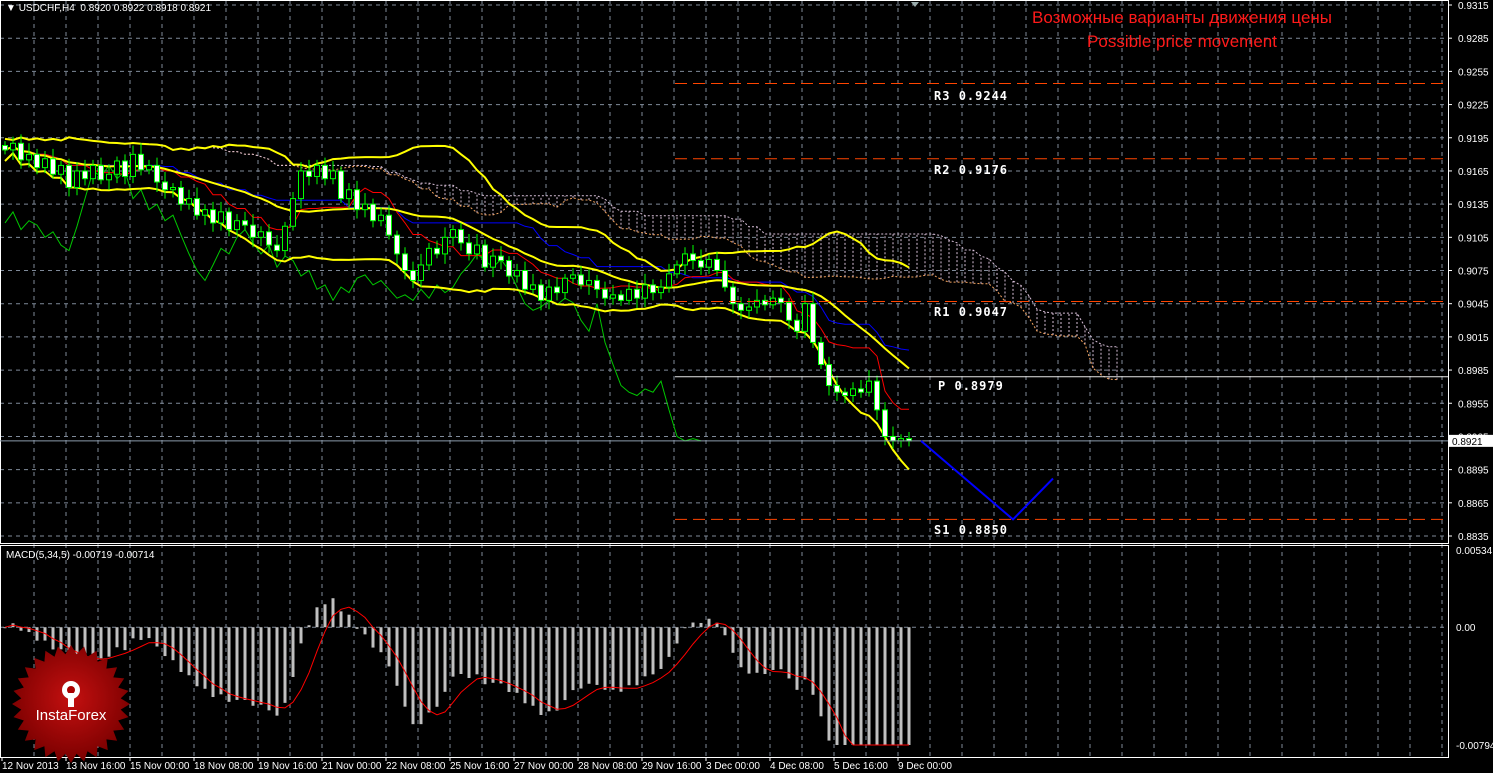 Image resolution: width=1493 pixels, height=773 pixels. What do you see at coordinates (1467, 442) in the screenshot?
I see `current-price-label: 0.8921` at bounding box center [1467, 442].